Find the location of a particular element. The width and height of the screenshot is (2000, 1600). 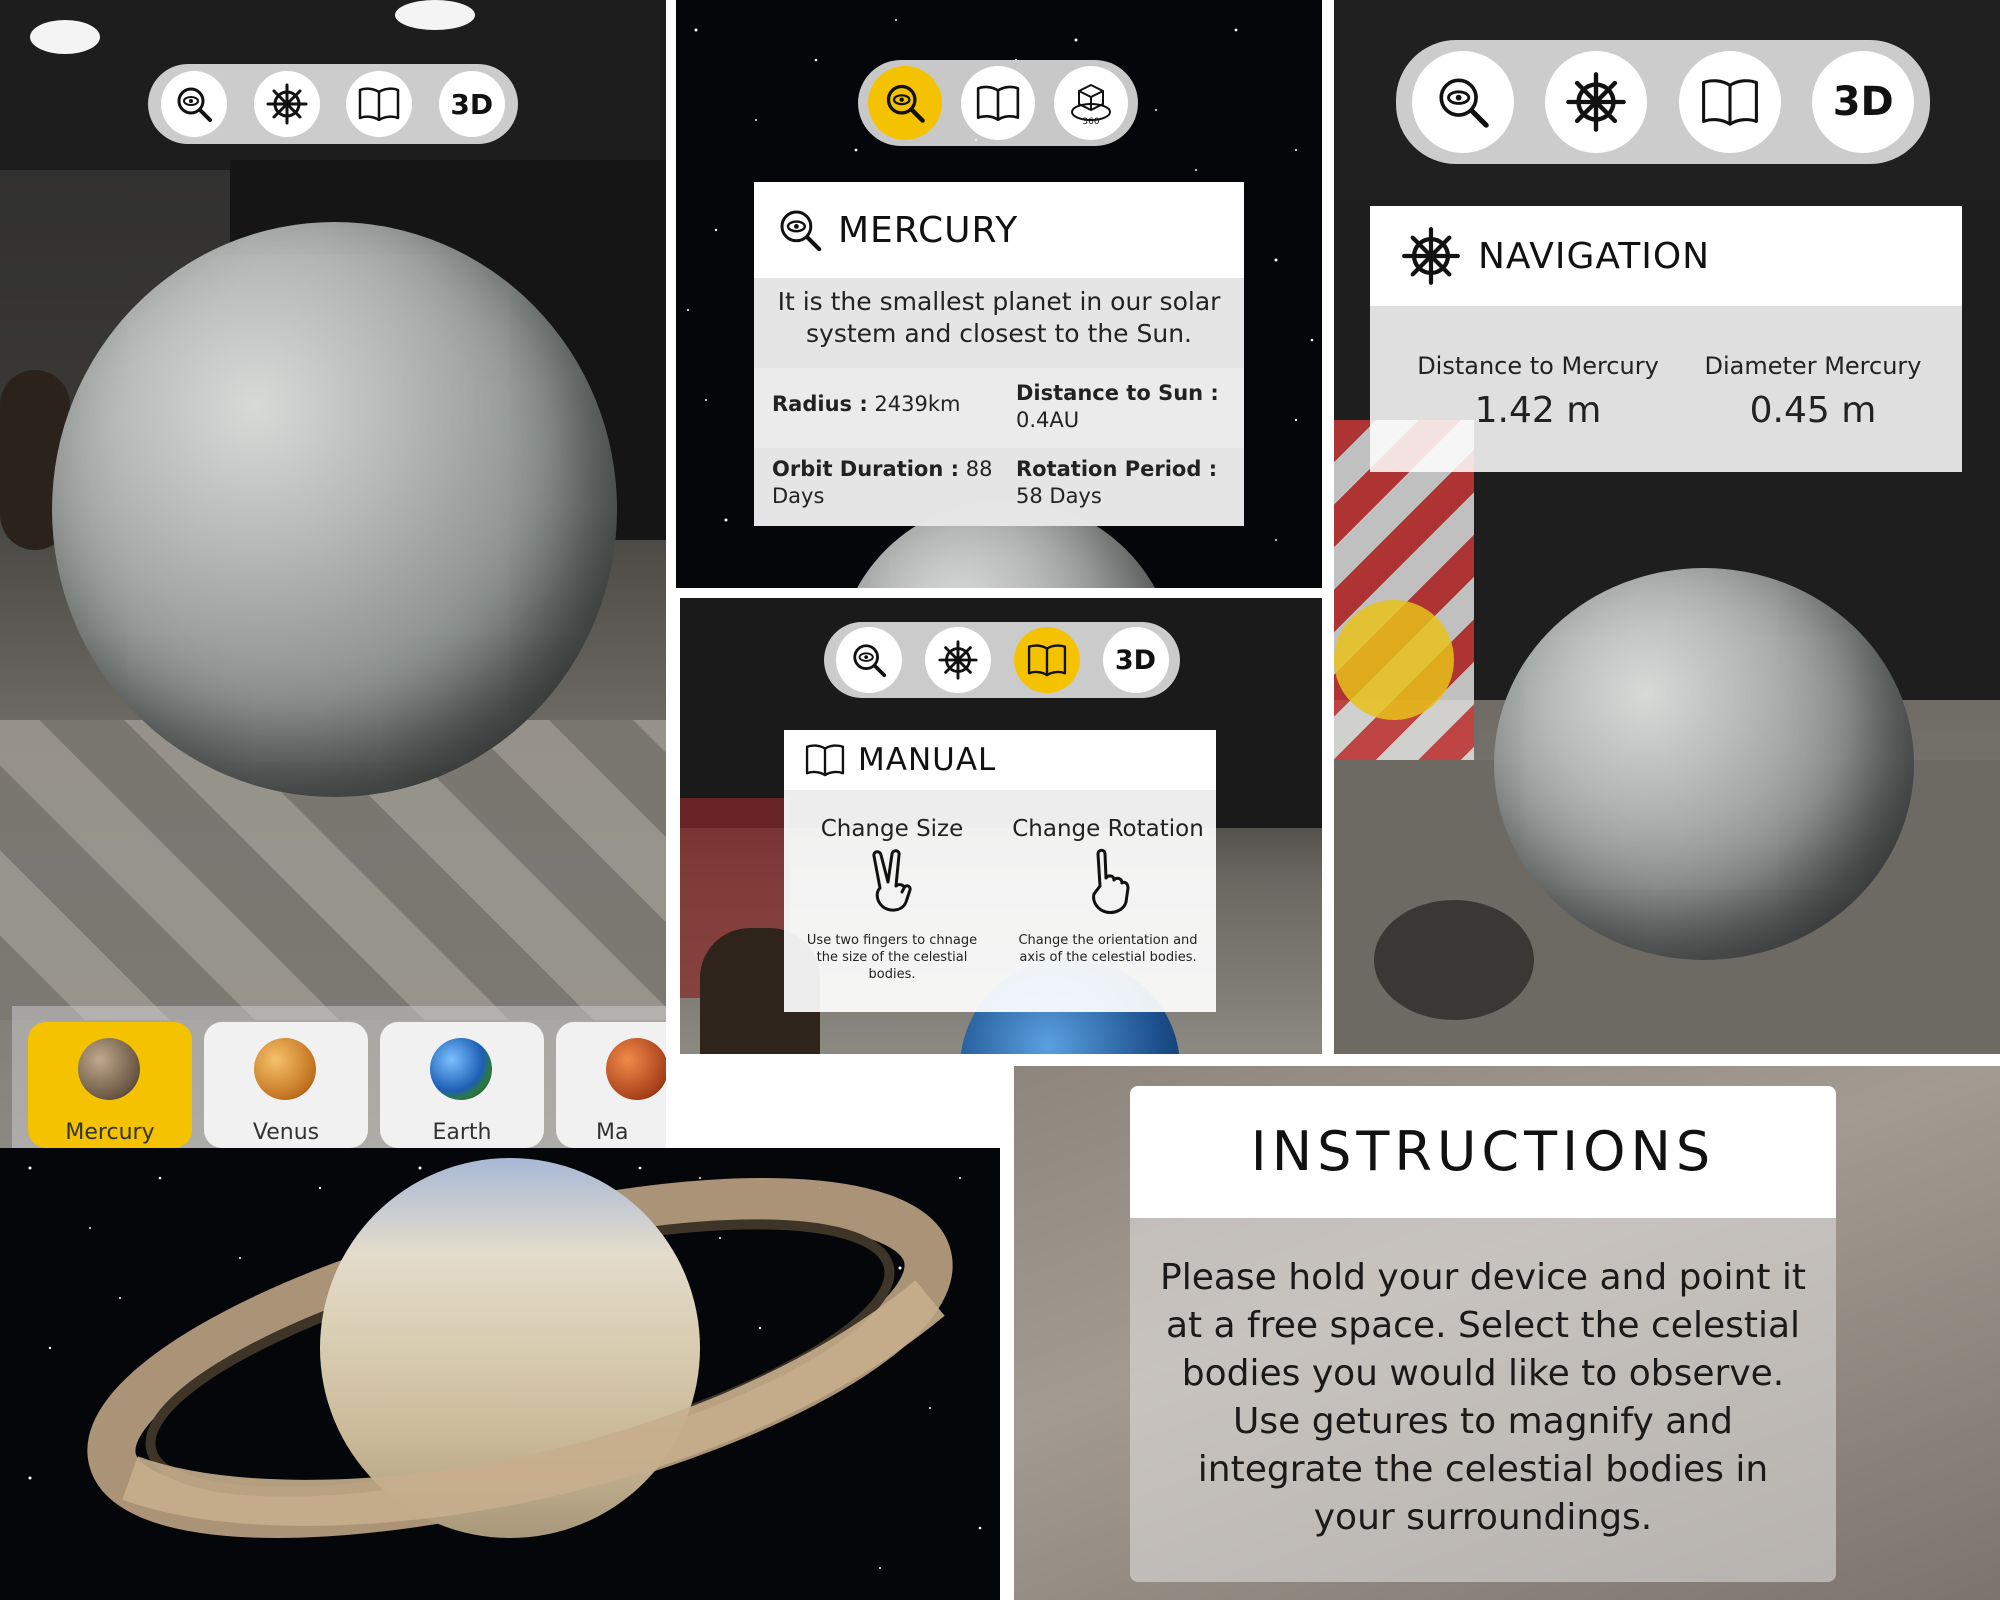

svg-text: 360 is located at coordinates (1091, 121).